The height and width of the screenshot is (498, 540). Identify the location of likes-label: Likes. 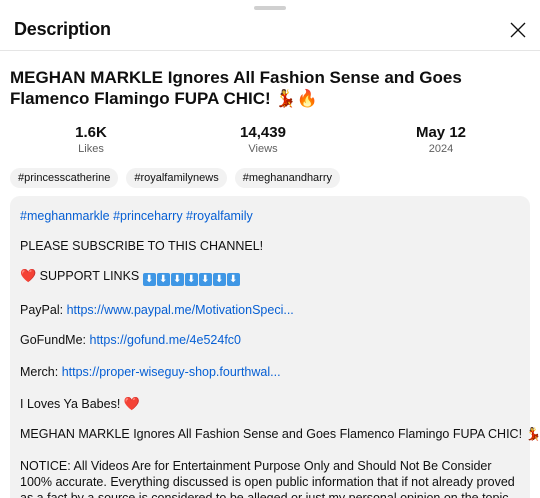
(91, 149).